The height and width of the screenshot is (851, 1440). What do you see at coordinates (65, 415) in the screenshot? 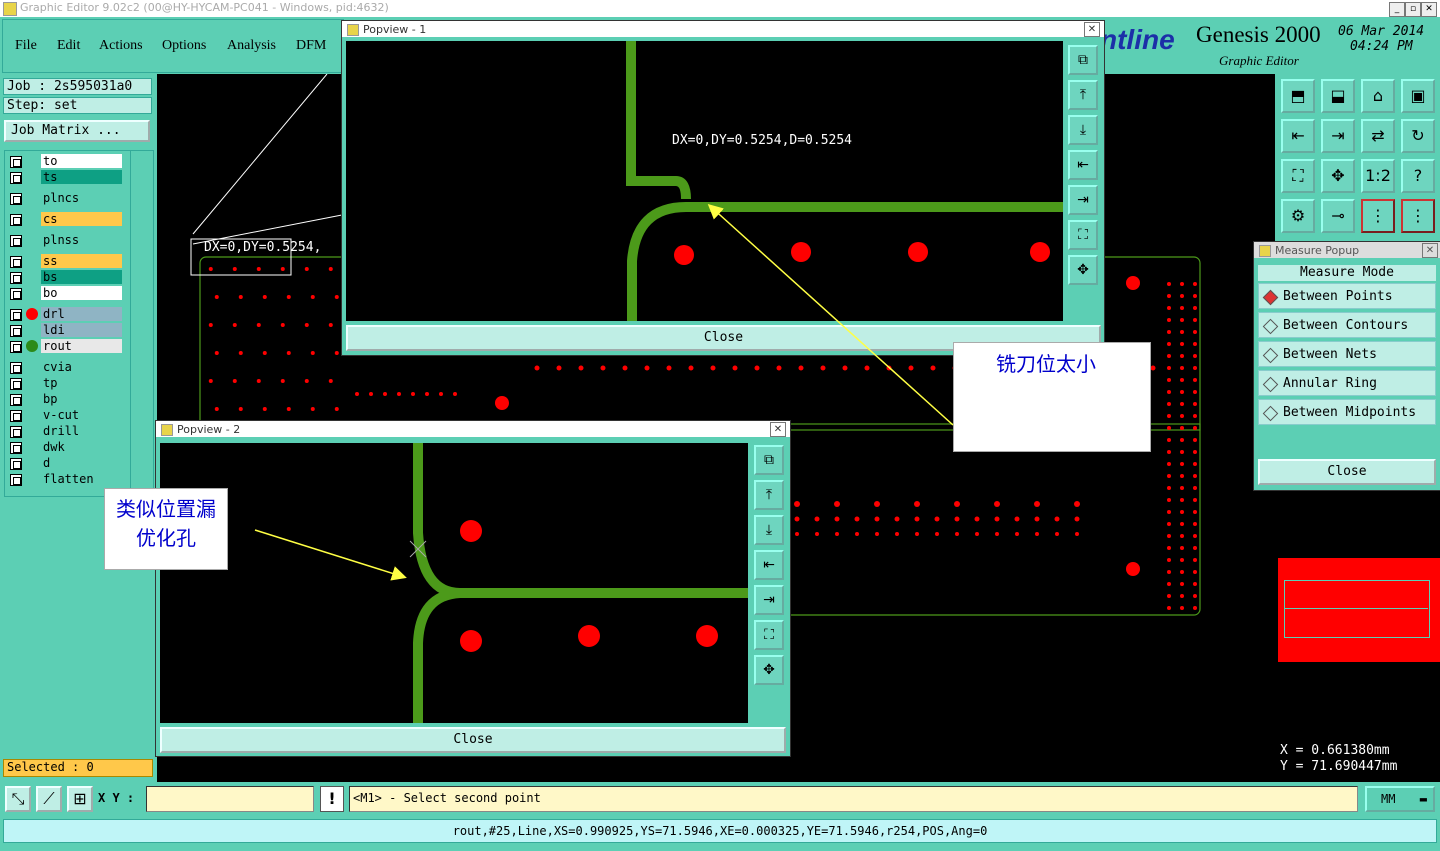
I see `layer-row-v-cut: v-cut` at bounding box center [65, 415].